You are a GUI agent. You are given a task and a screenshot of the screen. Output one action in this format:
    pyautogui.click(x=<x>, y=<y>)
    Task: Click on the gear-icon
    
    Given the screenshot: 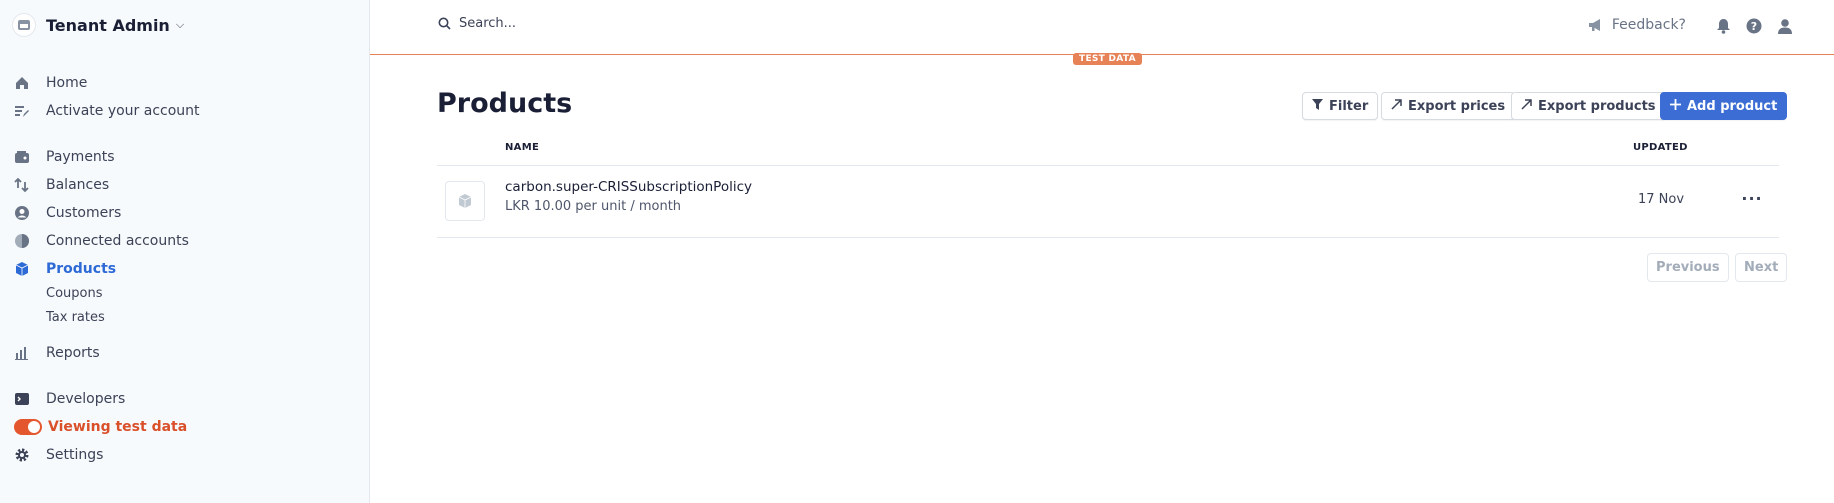 What is the action you would take?
    pyautogui.click(x=22, y=455)
    